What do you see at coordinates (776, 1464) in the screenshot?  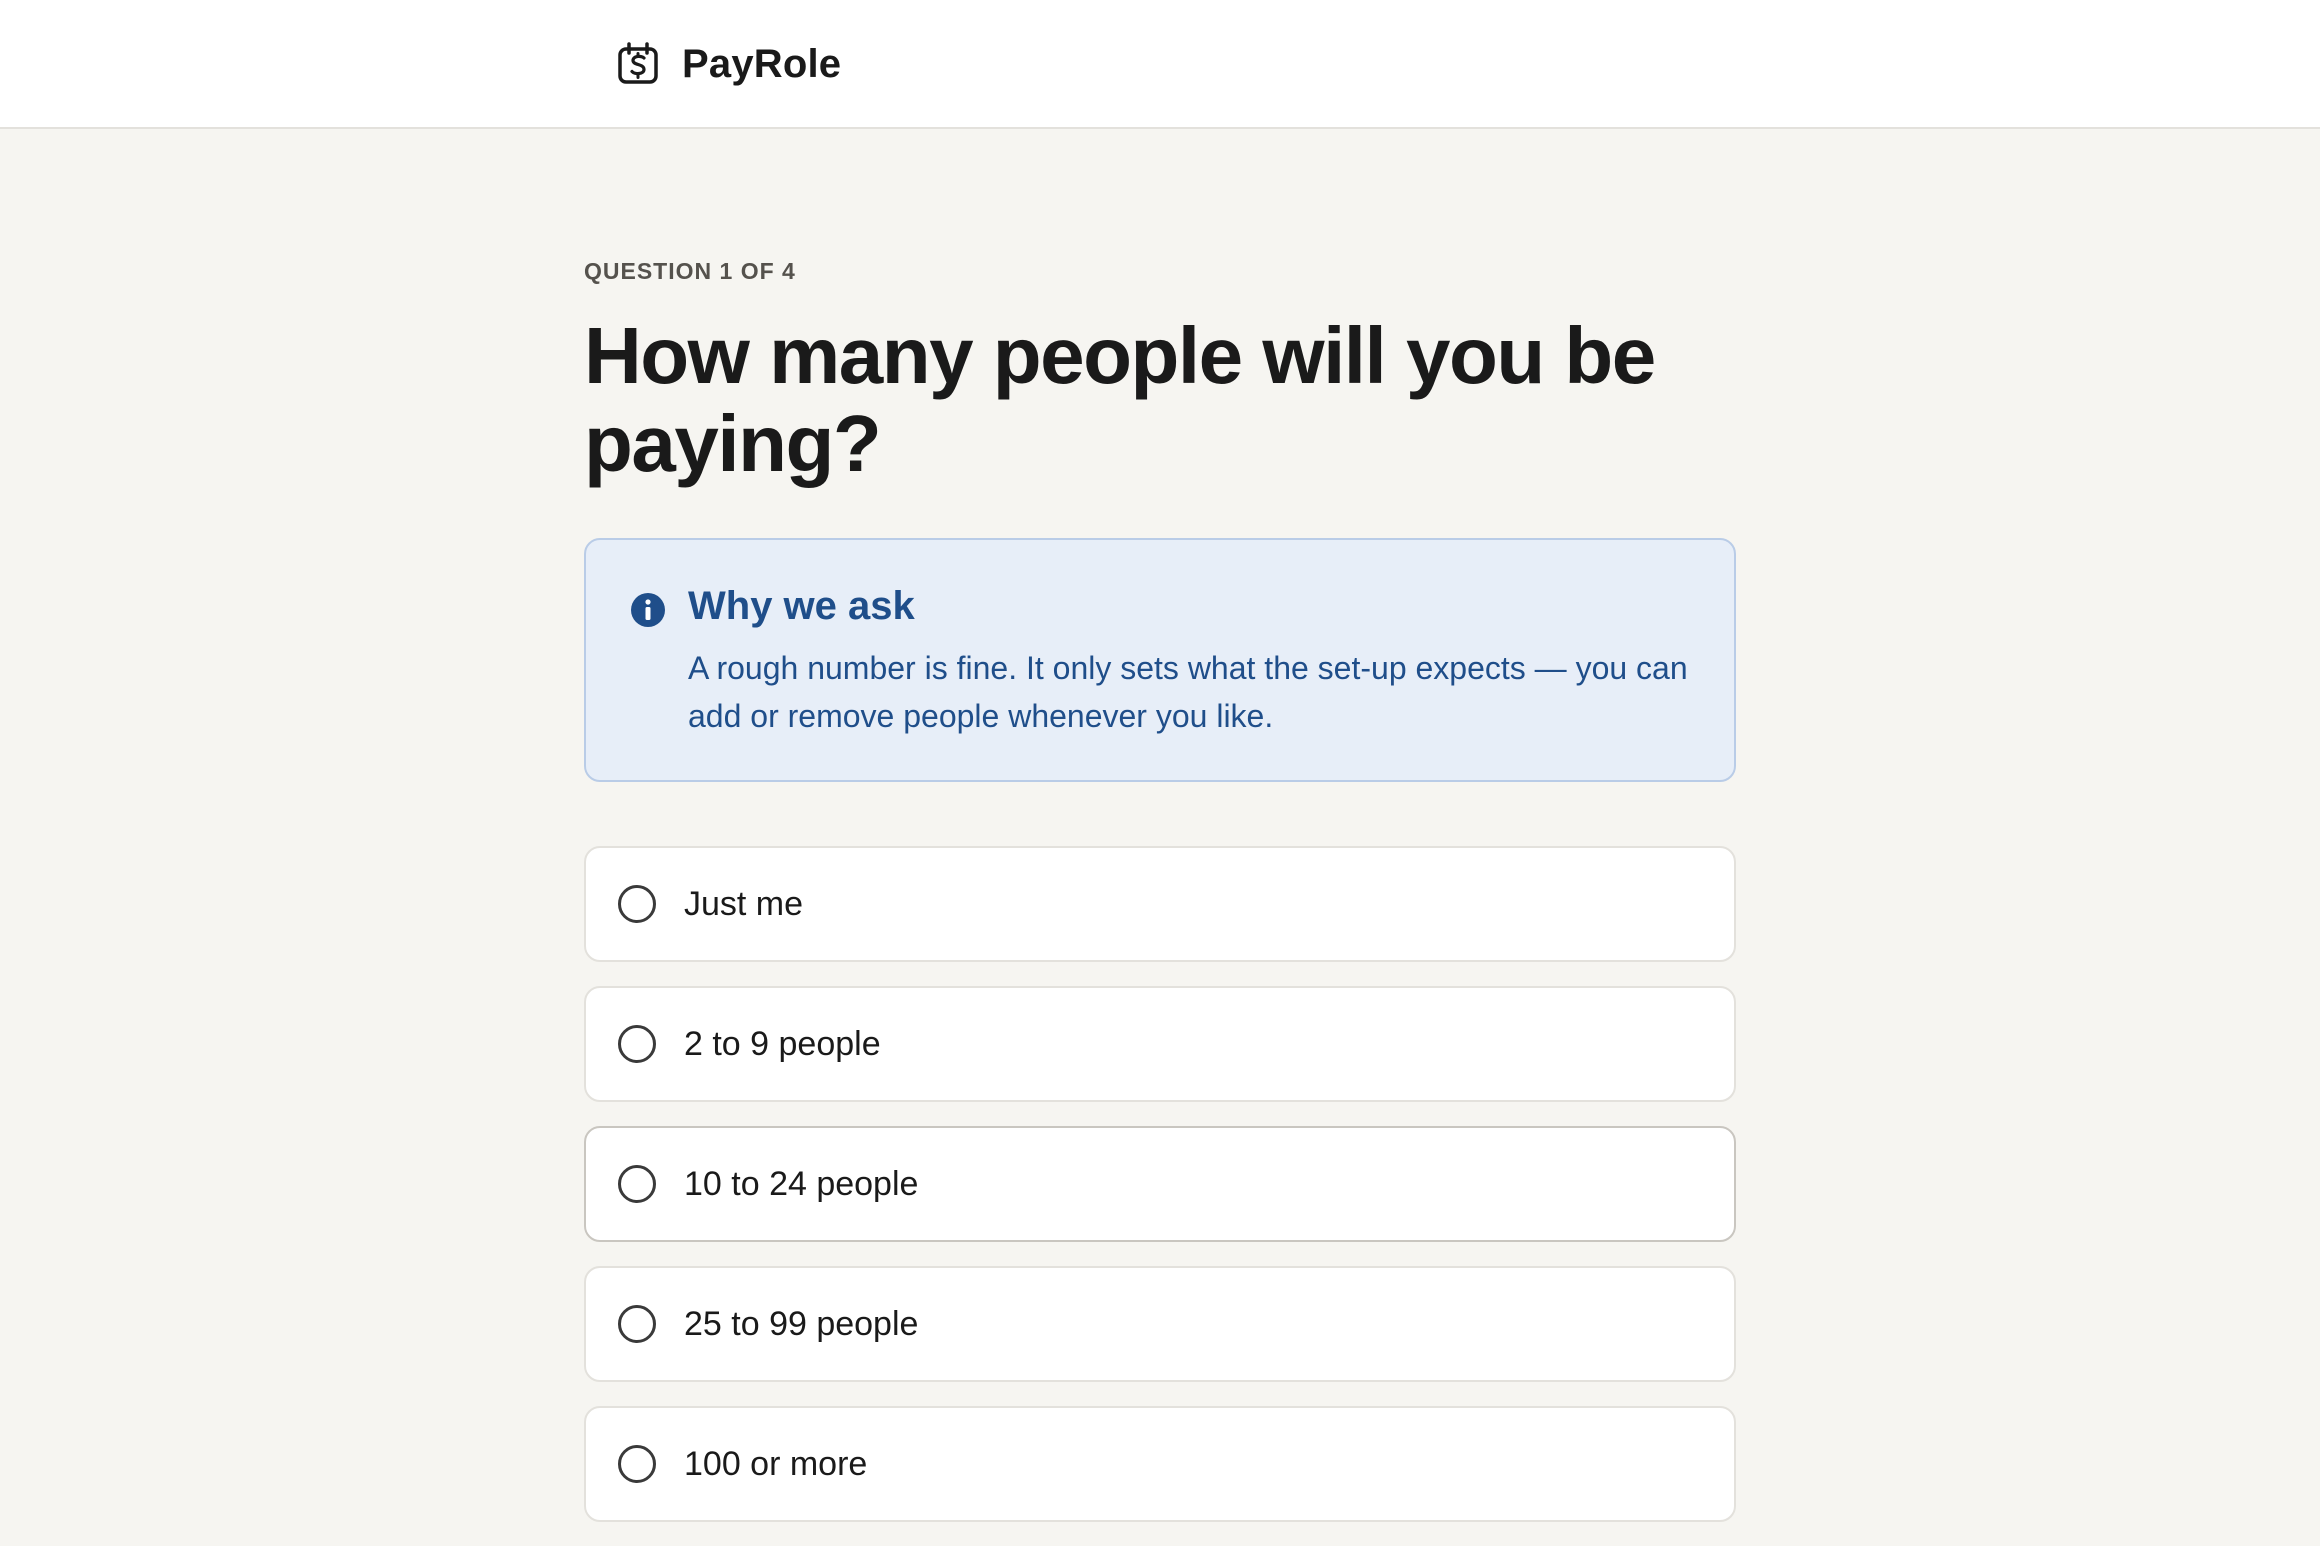 I see `option-label: 100 or more` at bounding box center [776, 1464].